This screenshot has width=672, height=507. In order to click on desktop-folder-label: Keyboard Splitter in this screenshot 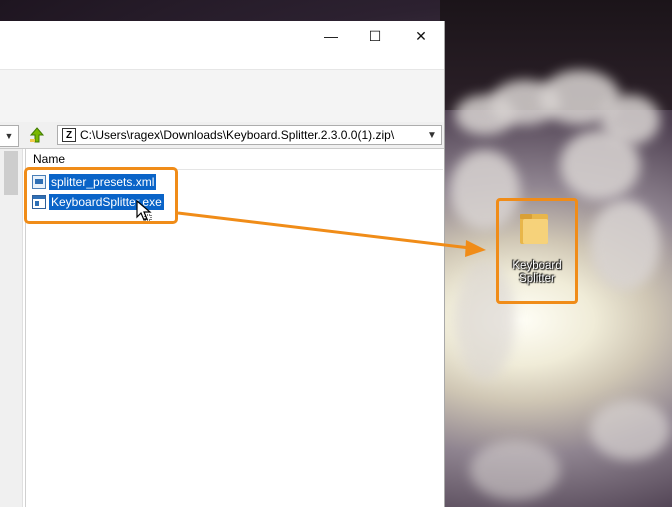, I will do `click(537, 273)`.